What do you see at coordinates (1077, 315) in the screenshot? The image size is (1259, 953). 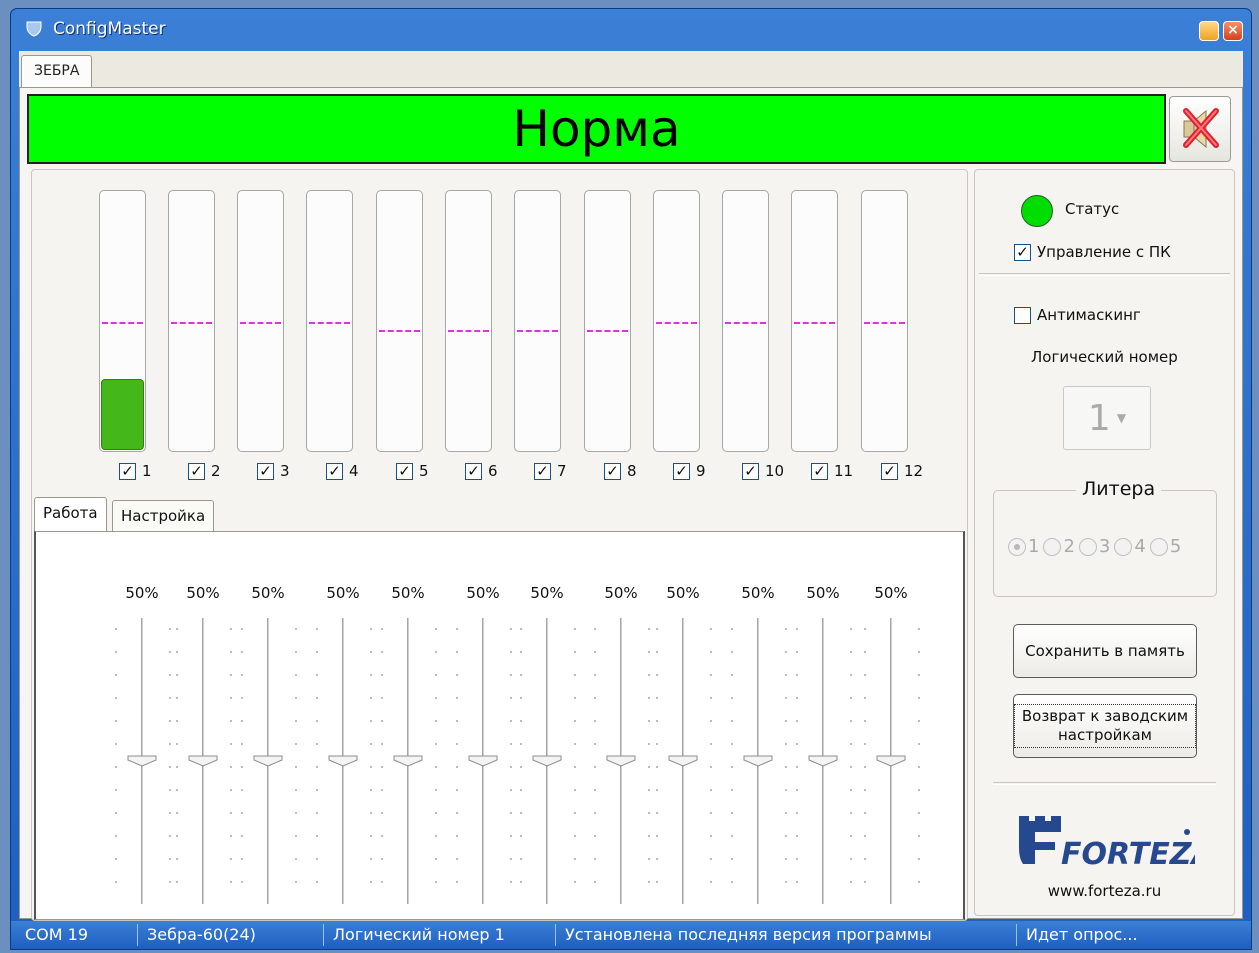 I see `antimasking-checkbox: ✓ Антимаскинг` at bounding box center [1077, 315].